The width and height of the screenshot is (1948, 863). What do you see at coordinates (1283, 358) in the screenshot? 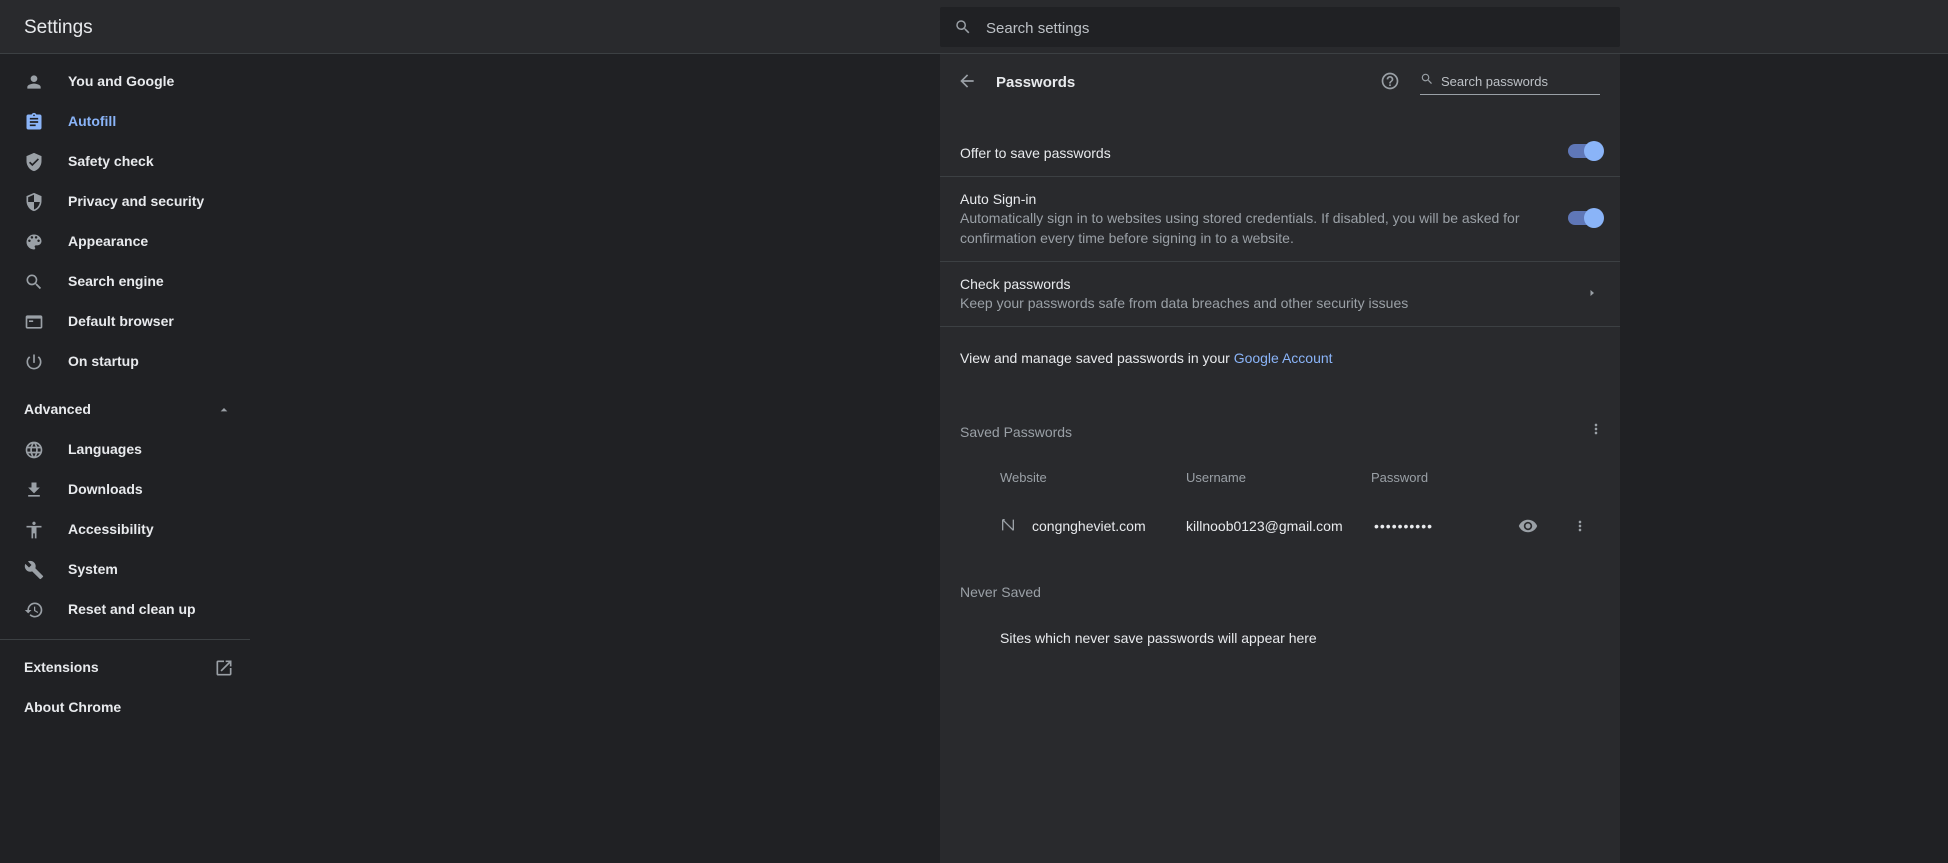
I see `google-account-link: Google Account` at bounding box center [1283, 358].